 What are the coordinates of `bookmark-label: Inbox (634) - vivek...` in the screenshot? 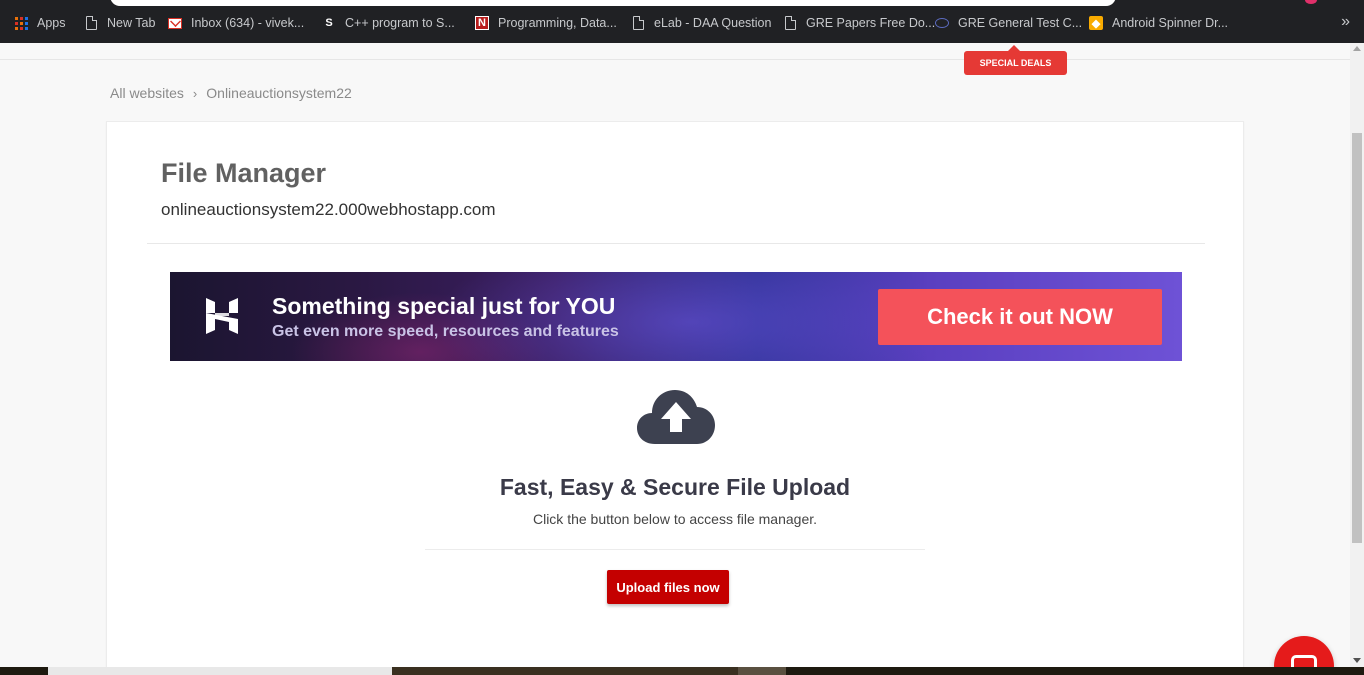 It's located at (248, 23).